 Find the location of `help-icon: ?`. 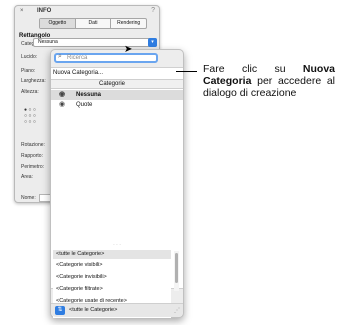

help-icon: ? is located at coordinates (153, 10).